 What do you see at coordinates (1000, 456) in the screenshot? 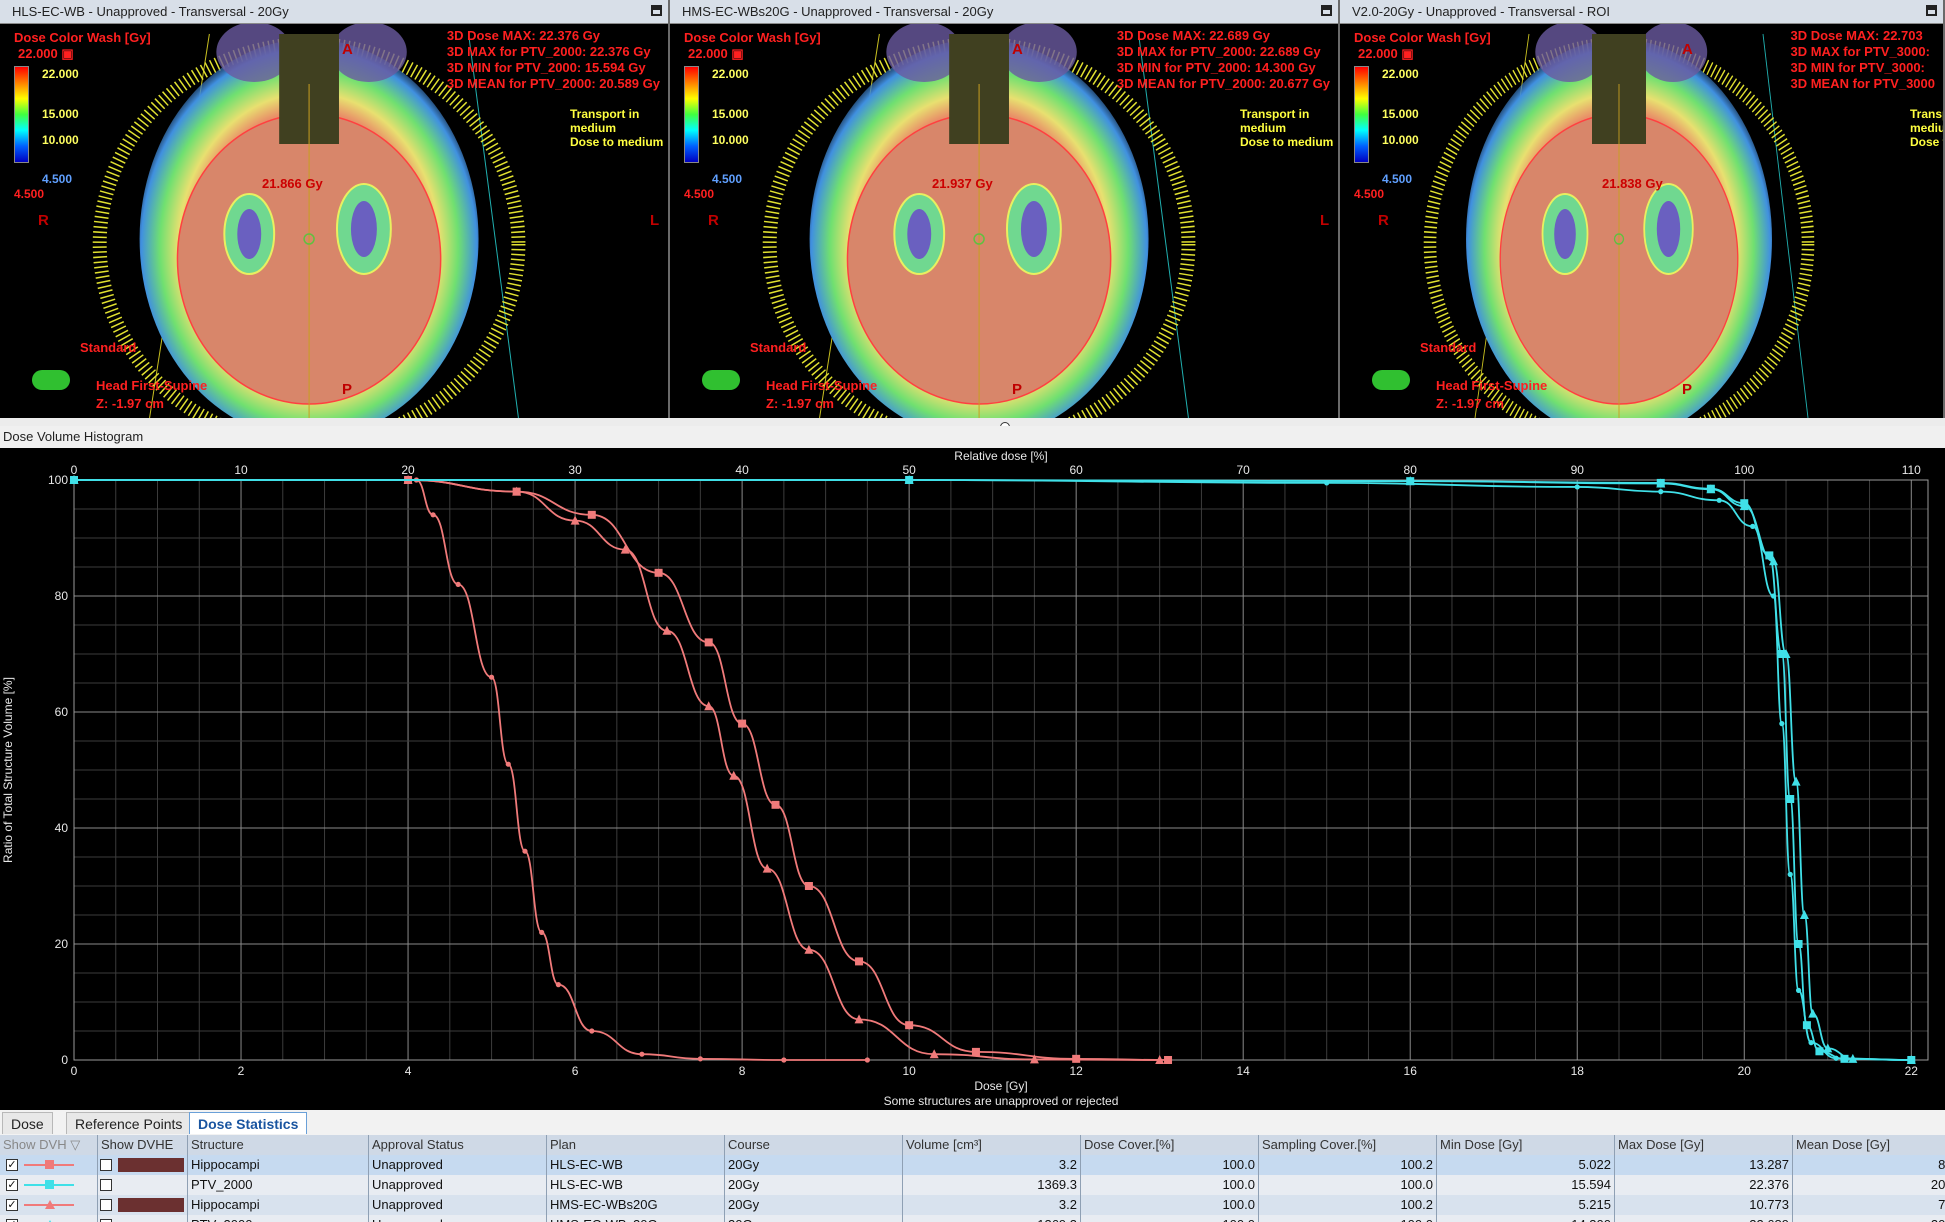
I see `top-axis-label: Relative dose [%]` at bounding box center [1000, 456].